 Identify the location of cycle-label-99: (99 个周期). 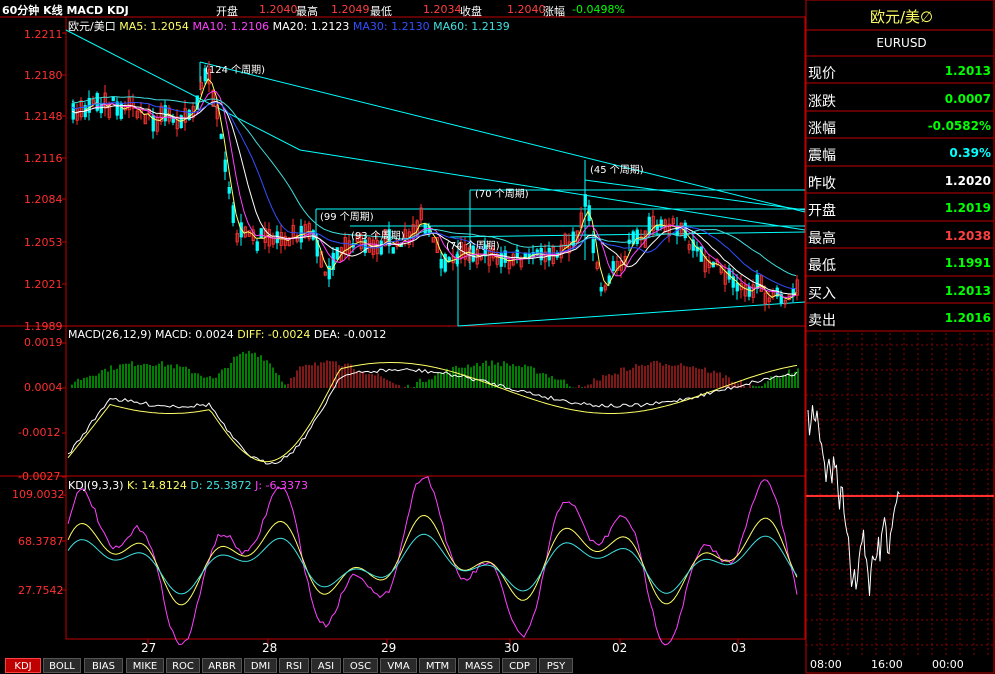
(347, 217).